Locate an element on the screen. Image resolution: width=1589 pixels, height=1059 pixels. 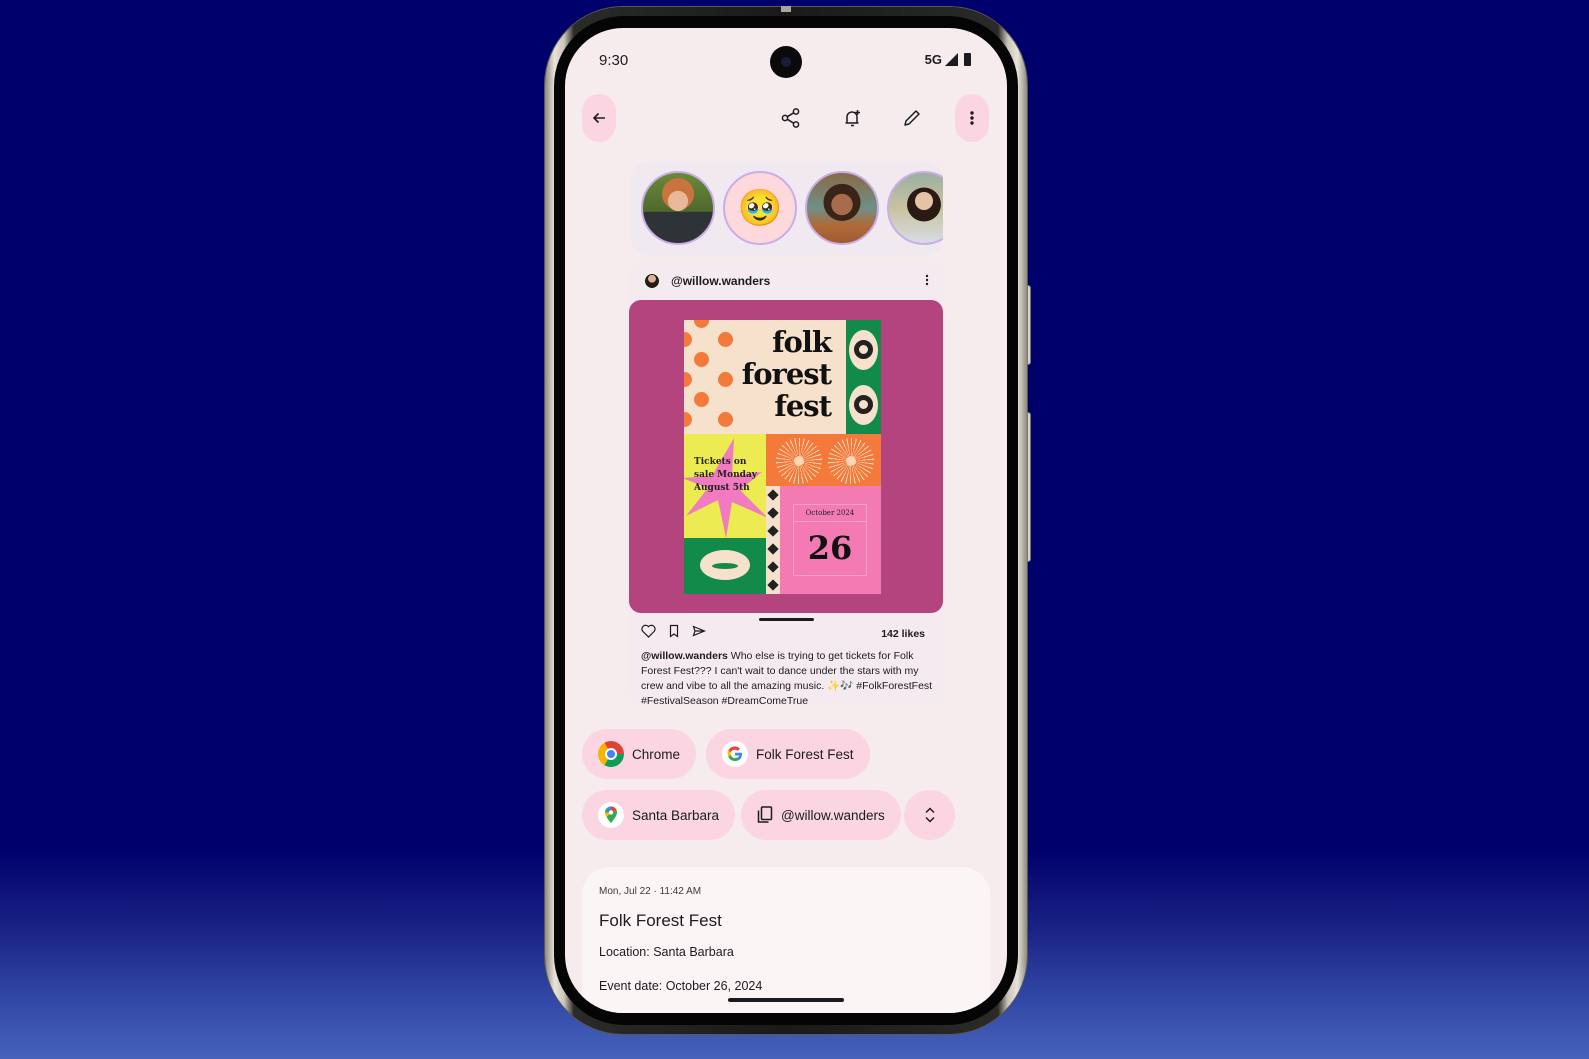
status-icons: 5G is located at coordinates (948, 59).